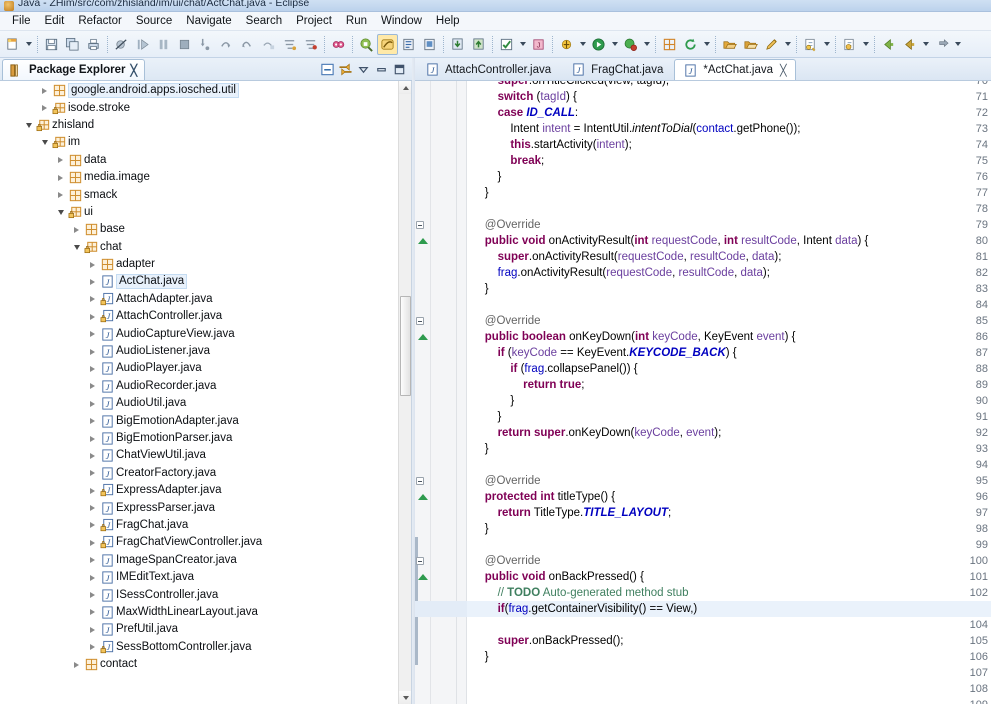  Describe the element at coordinates (849, 44) in the screenshot. I see `previous-annotation-button` at that location.